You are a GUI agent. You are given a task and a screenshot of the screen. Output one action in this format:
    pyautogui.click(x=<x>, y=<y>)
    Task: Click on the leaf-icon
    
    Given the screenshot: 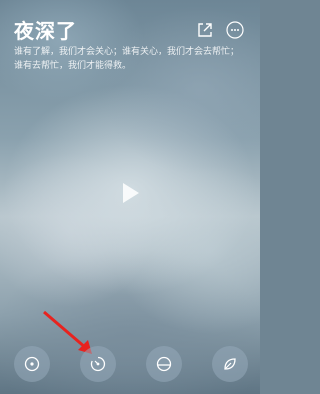 What is the action you would take?
    pyautogui.click(x=230, y=364)
    